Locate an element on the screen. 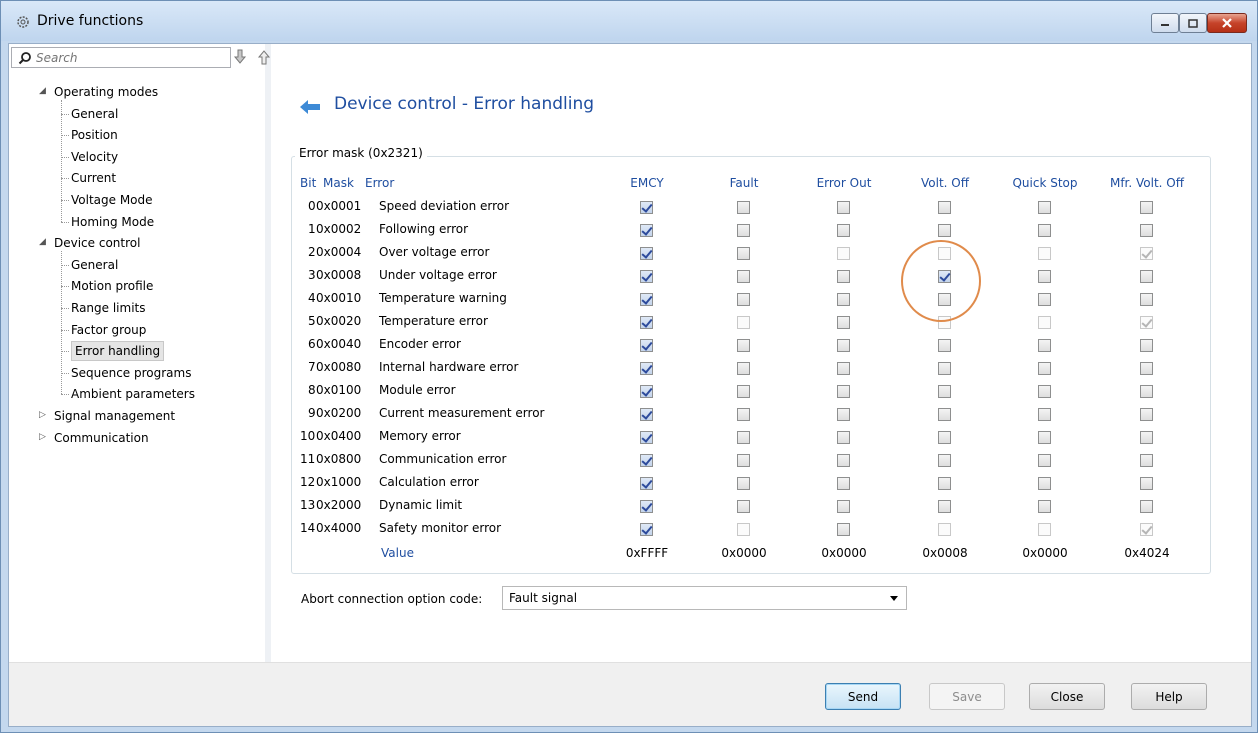 The height and width of the screenshot is (733, 1258). tree-item: Current is located at coordinates (93, 178).